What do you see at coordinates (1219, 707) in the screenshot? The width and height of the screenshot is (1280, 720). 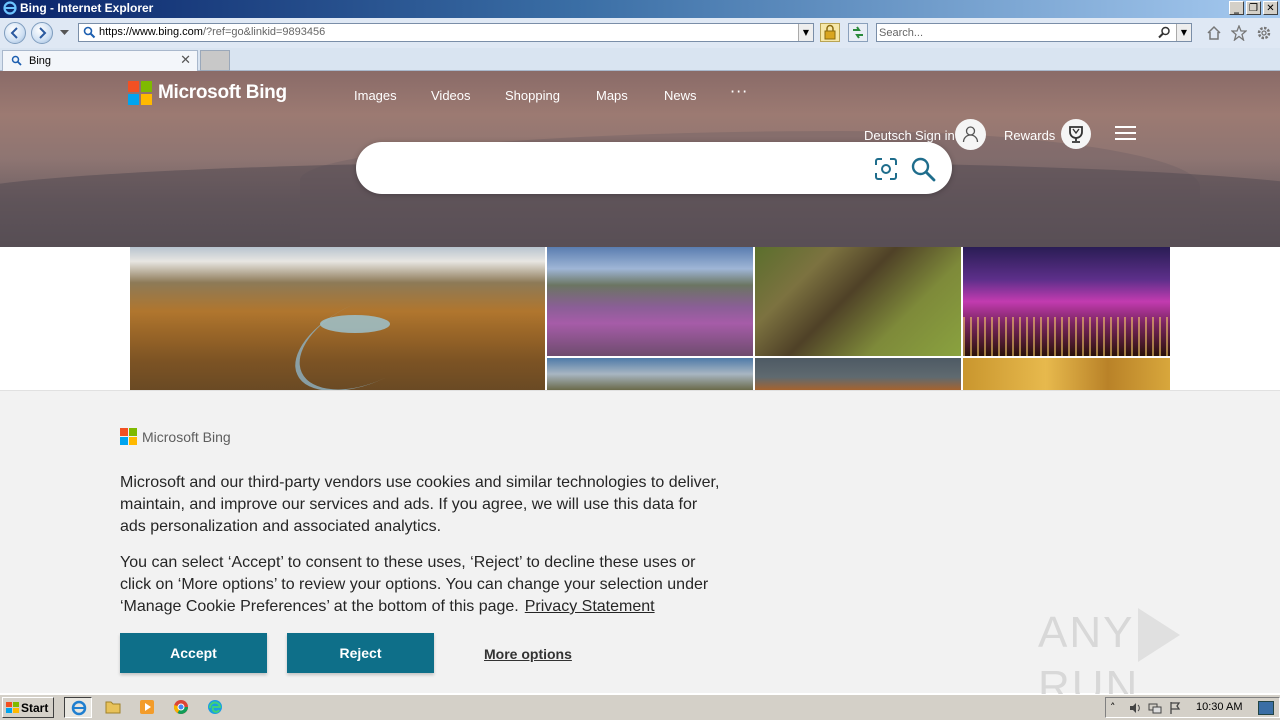 I see `clock: 10:30 AM` at bounding box center [1219, 707].